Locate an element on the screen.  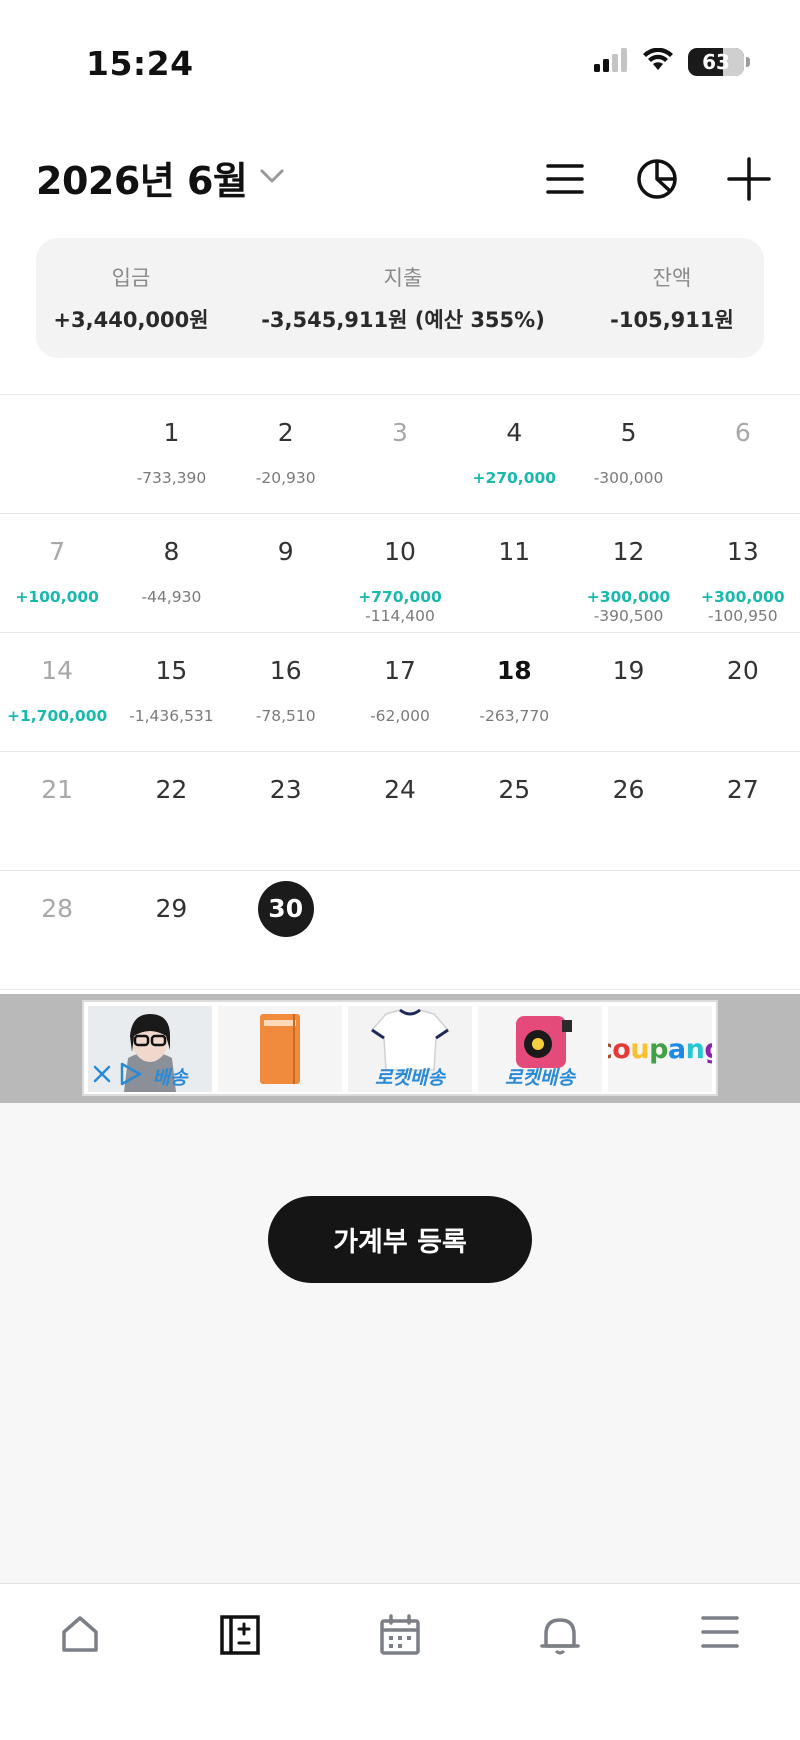
day-number: 26 is located at coordinates (628, 790).